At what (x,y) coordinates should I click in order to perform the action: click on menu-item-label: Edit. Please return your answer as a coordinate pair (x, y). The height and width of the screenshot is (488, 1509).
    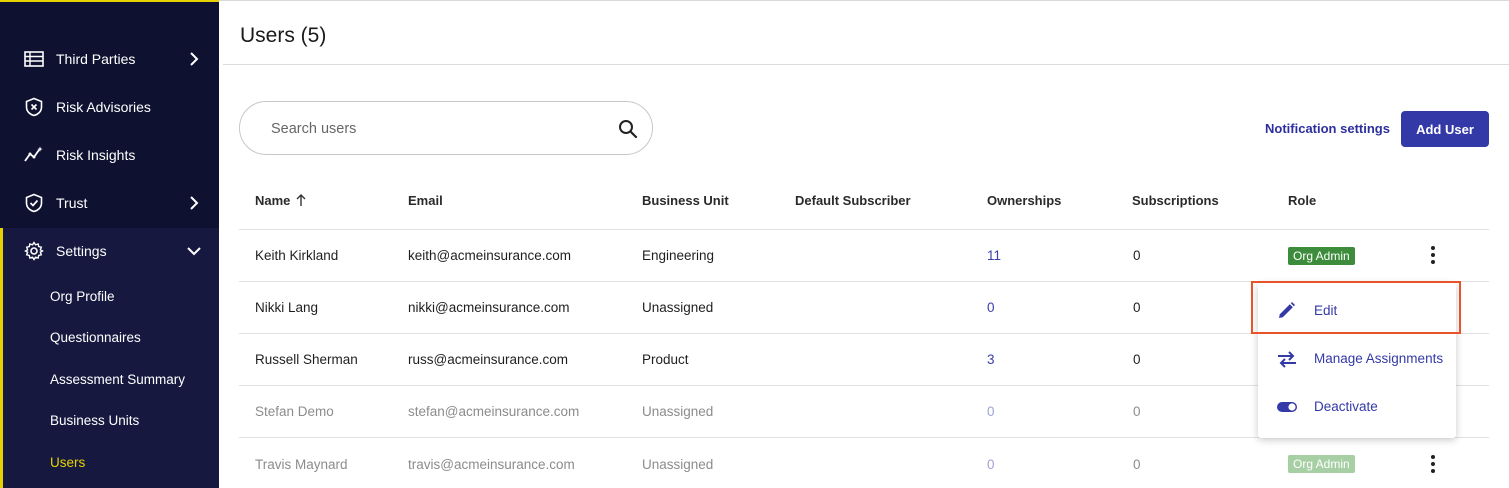
    Looking at the image, I should click on (1326, 310).